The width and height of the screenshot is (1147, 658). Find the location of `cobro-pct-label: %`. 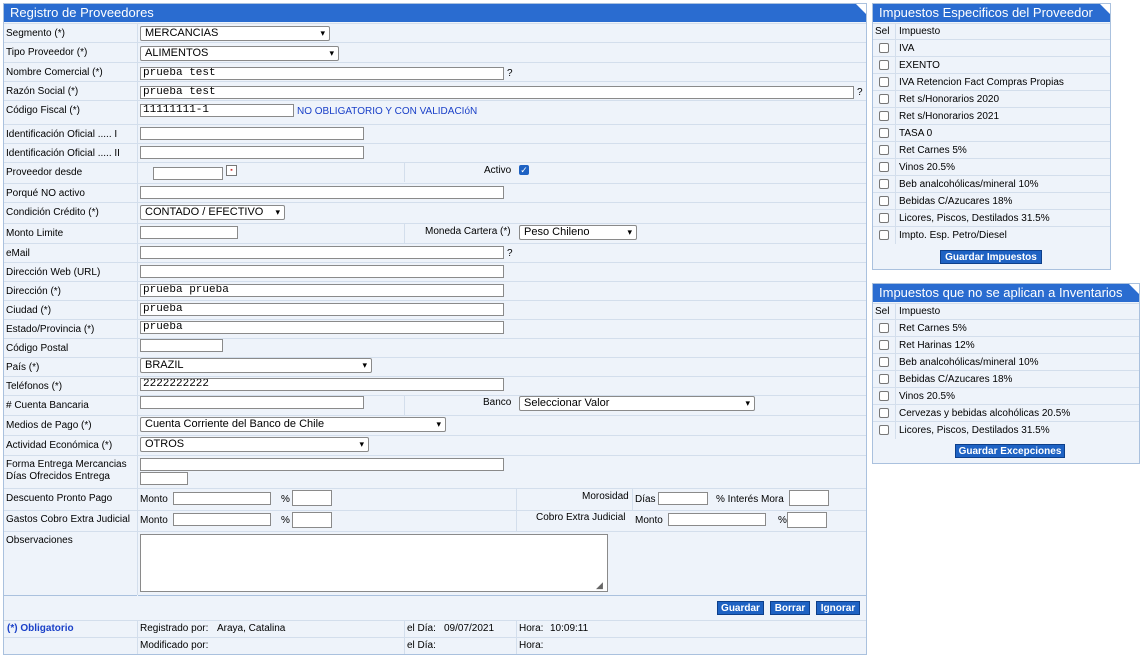

cobro-pct-label: % is located at coordinates (782, 520).